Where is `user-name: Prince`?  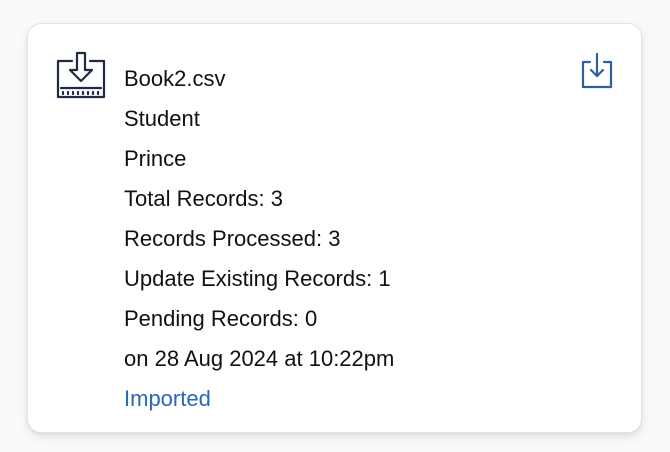 user-name: Prince is located at coordinates (155, 158).